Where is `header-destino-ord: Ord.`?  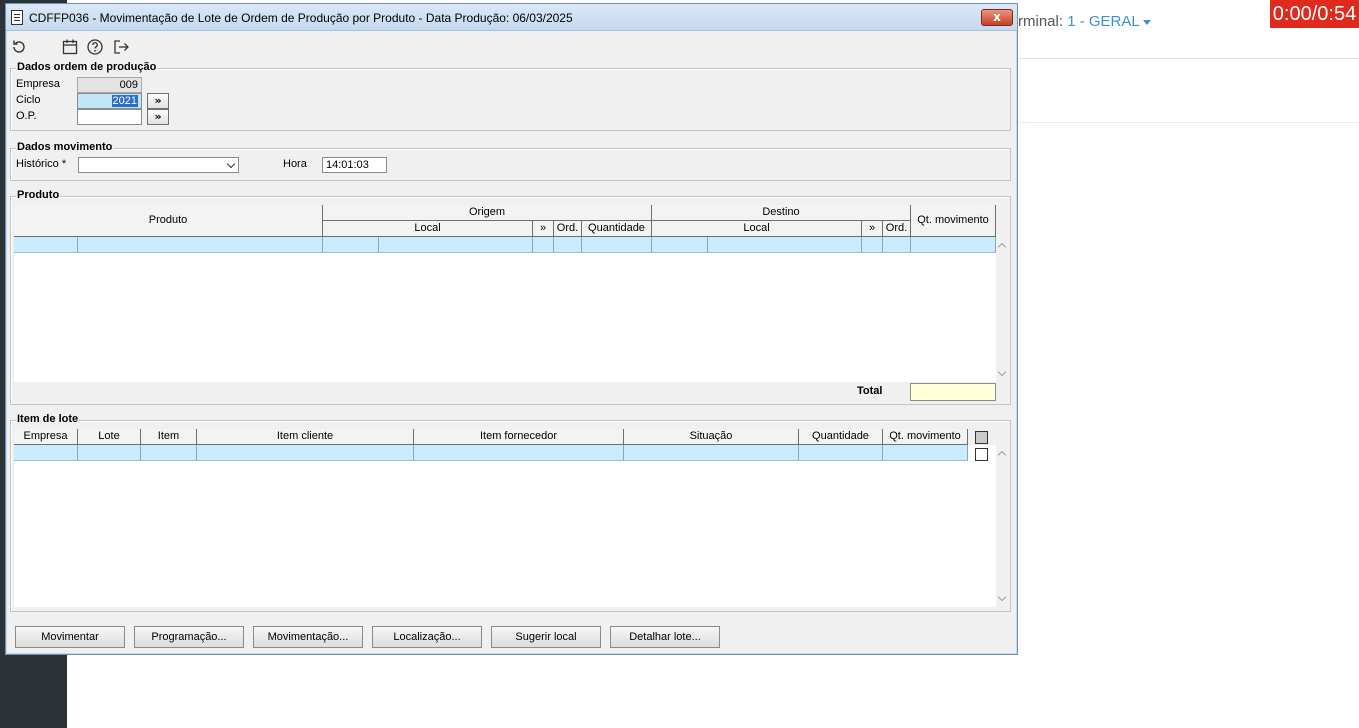 header-destino-ord: Ord. is located at coordinates (897, 229).